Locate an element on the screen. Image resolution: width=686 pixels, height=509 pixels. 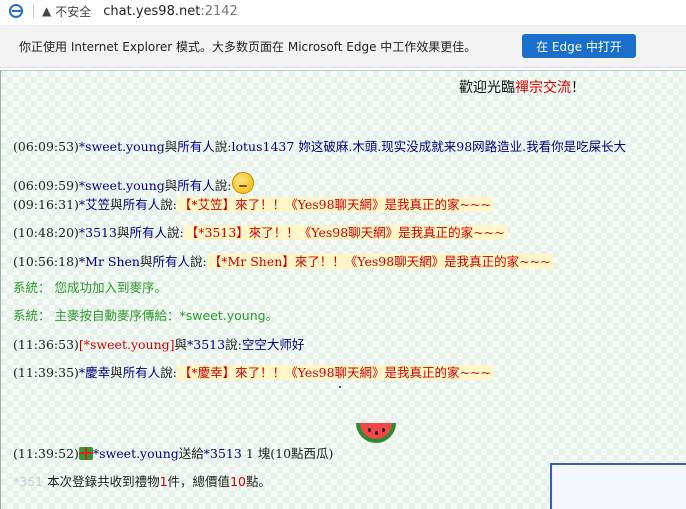
address-divider is located at coordinates (33, 11).